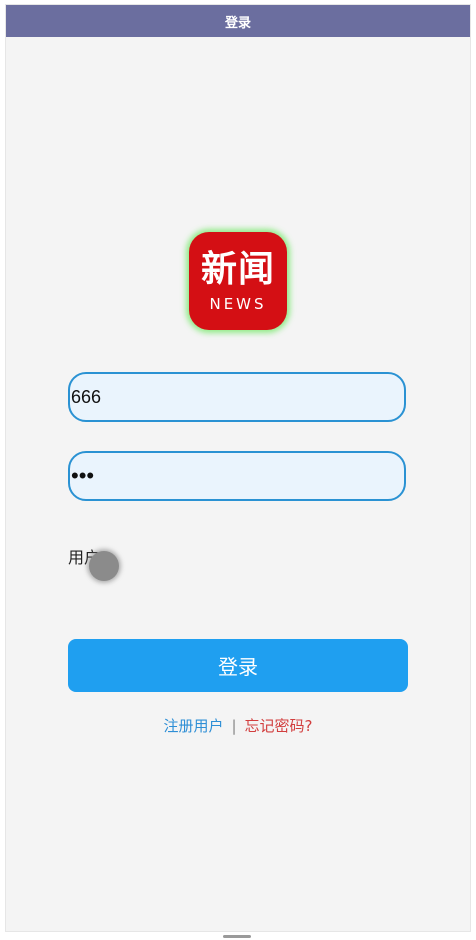  I want to click on login-button: 登录, so click(238, 665).